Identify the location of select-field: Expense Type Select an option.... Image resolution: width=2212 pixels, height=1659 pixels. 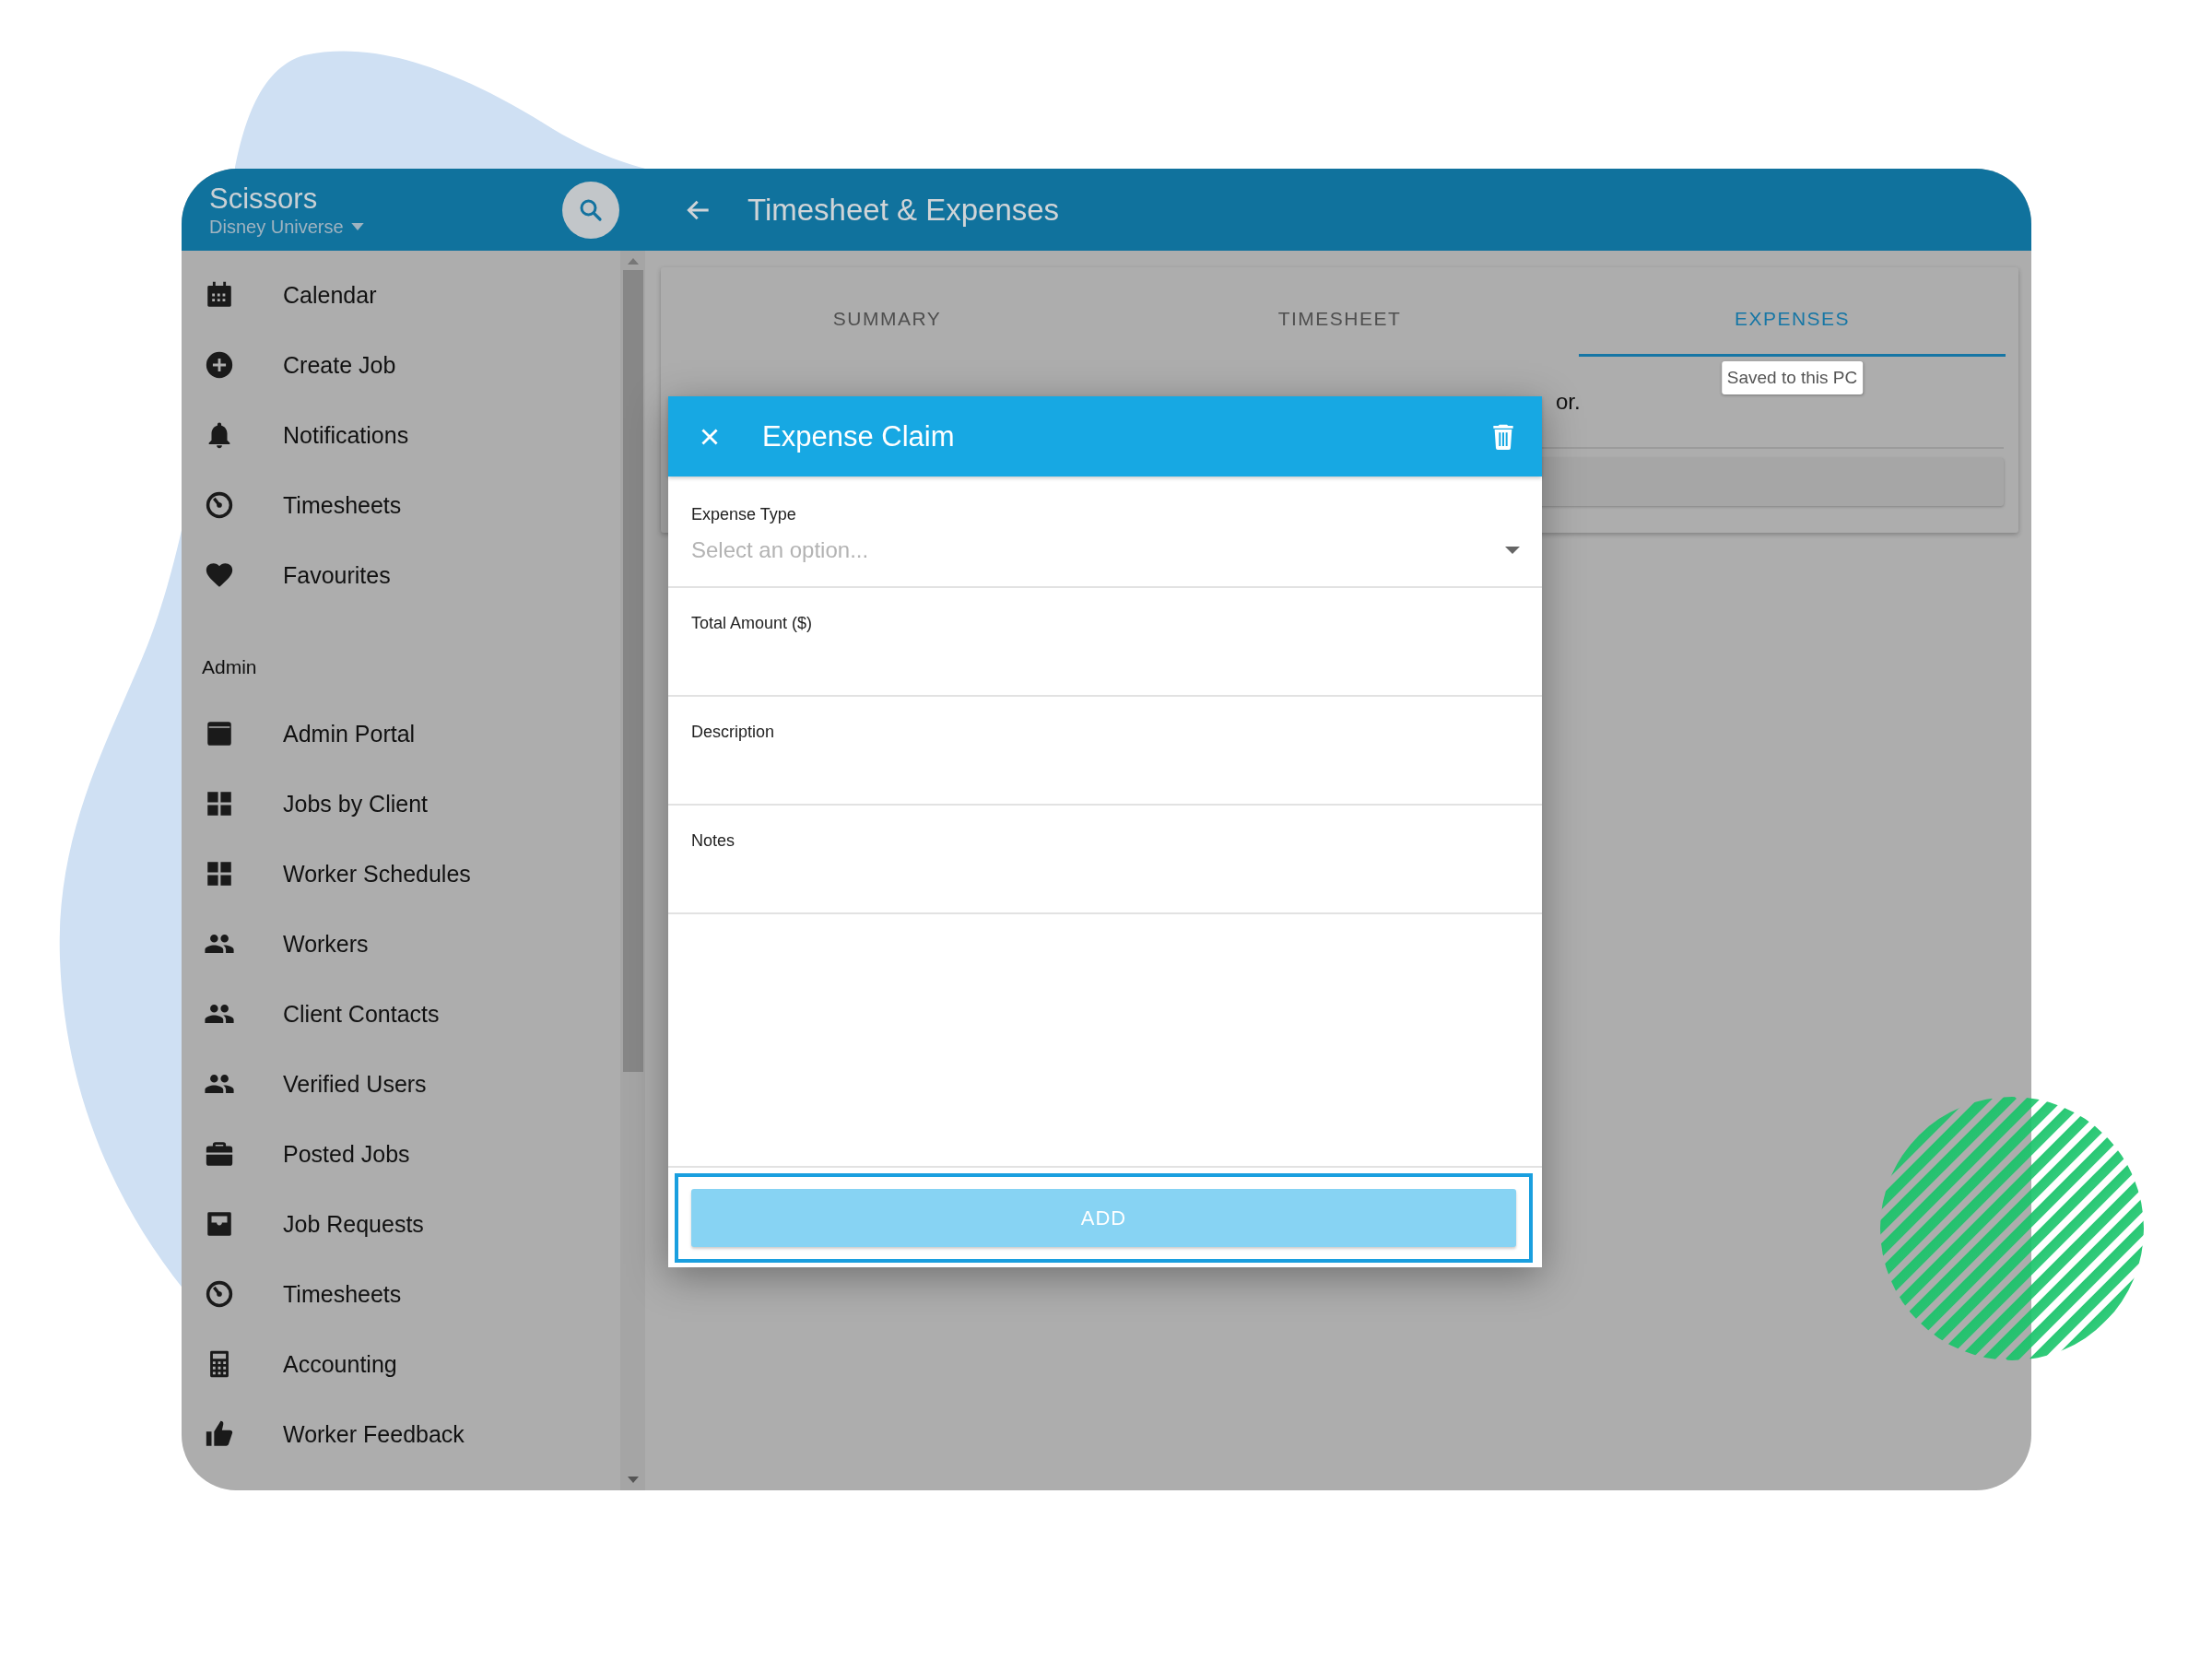
(1105, 533).